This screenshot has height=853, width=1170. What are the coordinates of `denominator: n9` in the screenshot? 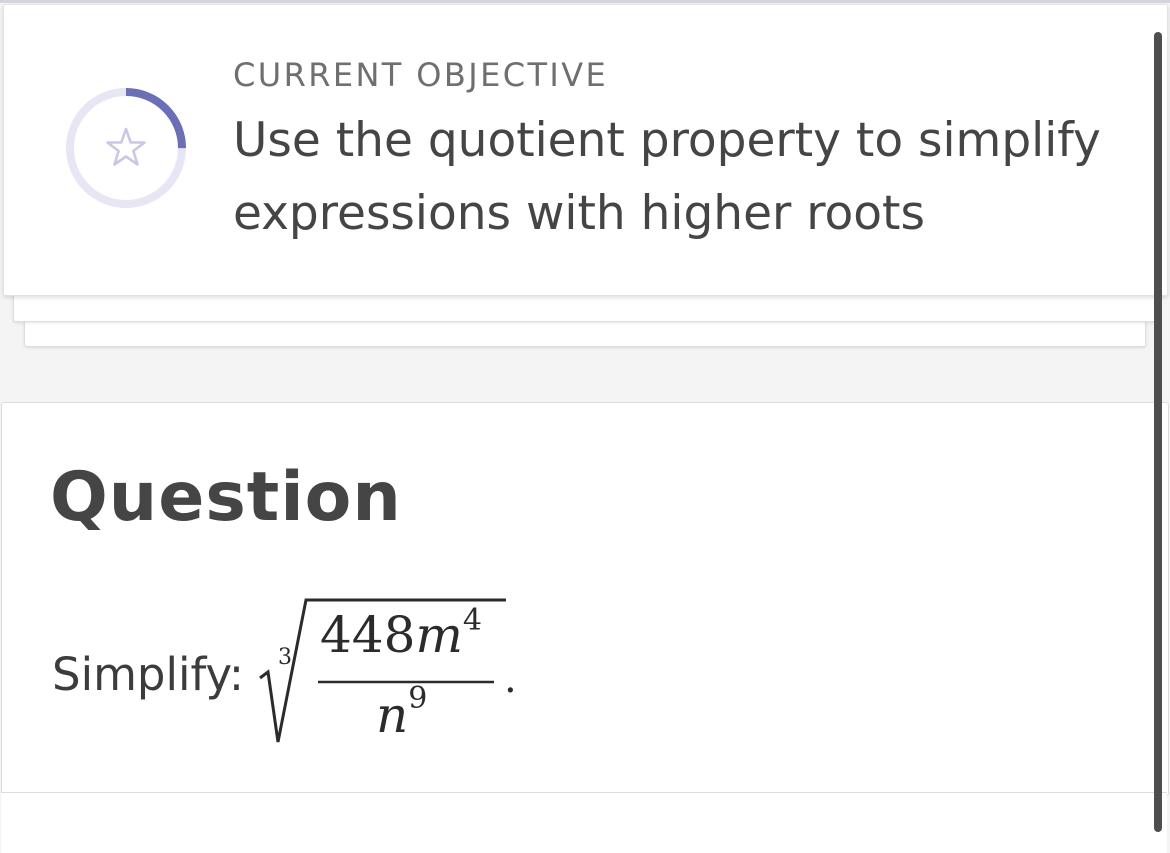 It's located at (401, 712).